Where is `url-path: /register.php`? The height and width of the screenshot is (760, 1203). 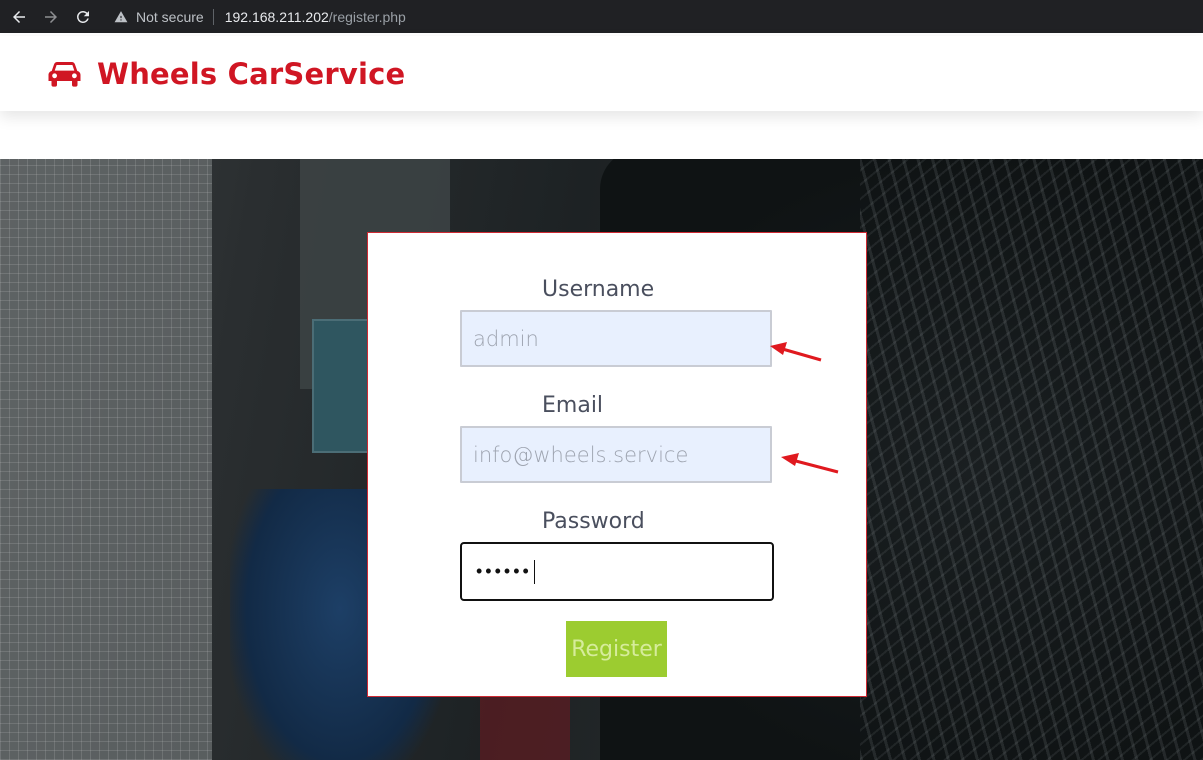
url-path: /register.php is located at coordinates (367, 16).